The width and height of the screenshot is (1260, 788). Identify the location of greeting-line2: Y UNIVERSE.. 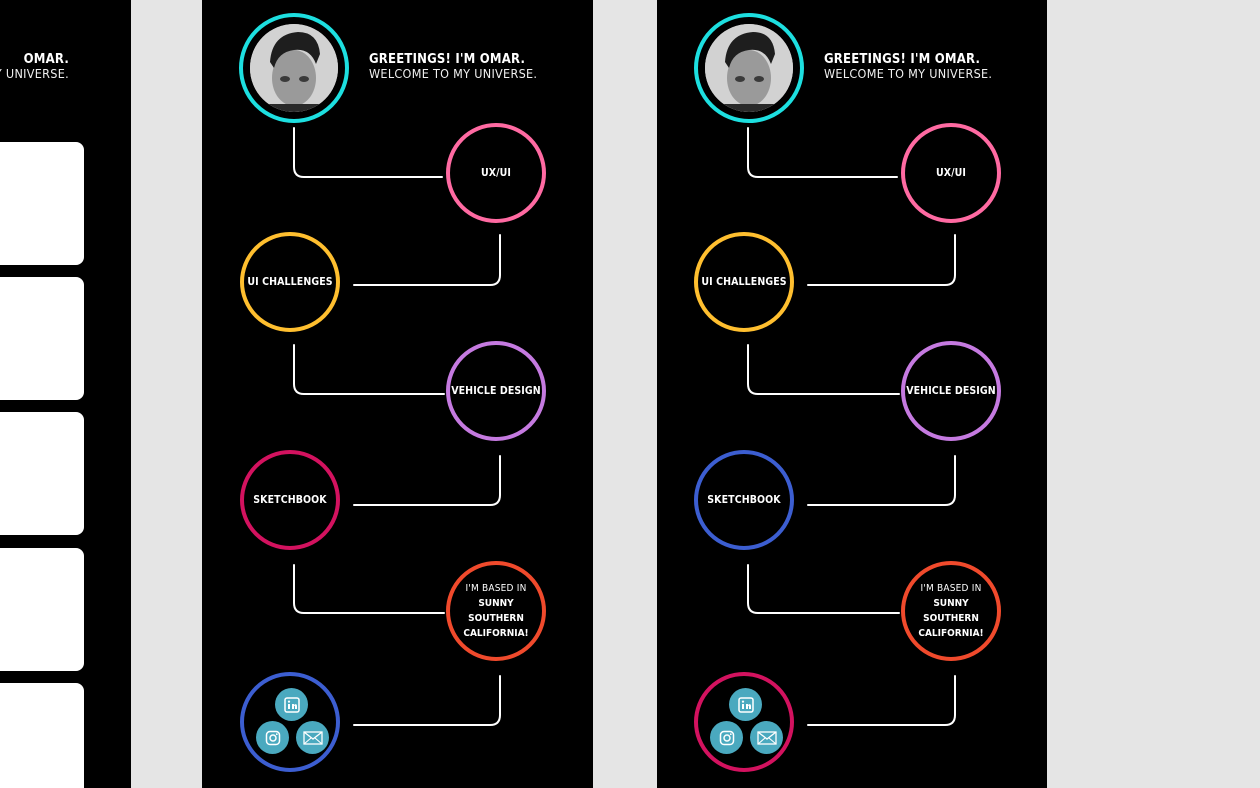
(34, 73).